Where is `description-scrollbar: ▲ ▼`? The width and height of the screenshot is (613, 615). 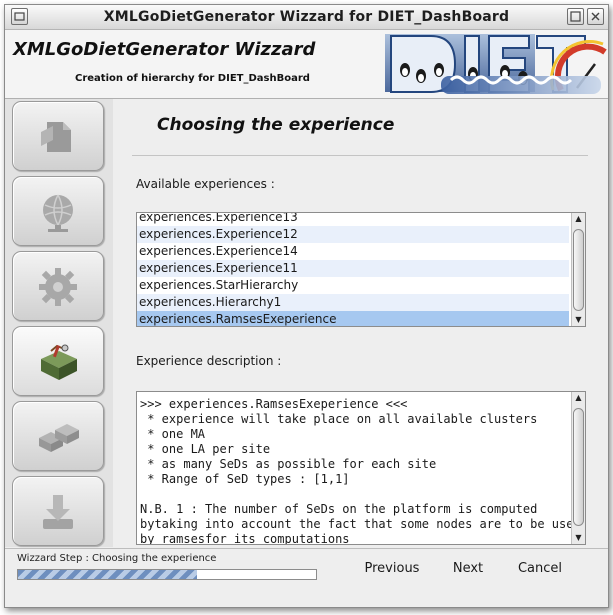
description-scrollbar: ▲ ▼ is located at coordinates (578, 468).